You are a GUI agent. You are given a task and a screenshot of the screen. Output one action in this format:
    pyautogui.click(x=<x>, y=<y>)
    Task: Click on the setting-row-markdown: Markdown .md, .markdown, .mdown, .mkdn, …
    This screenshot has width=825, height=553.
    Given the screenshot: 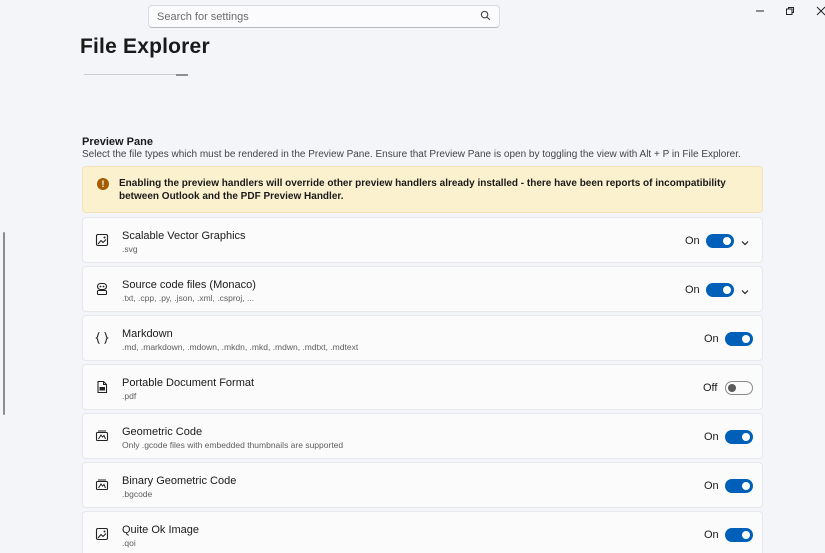 What is the action you would take?
    pyautogui.click(x=422, y=338)
    